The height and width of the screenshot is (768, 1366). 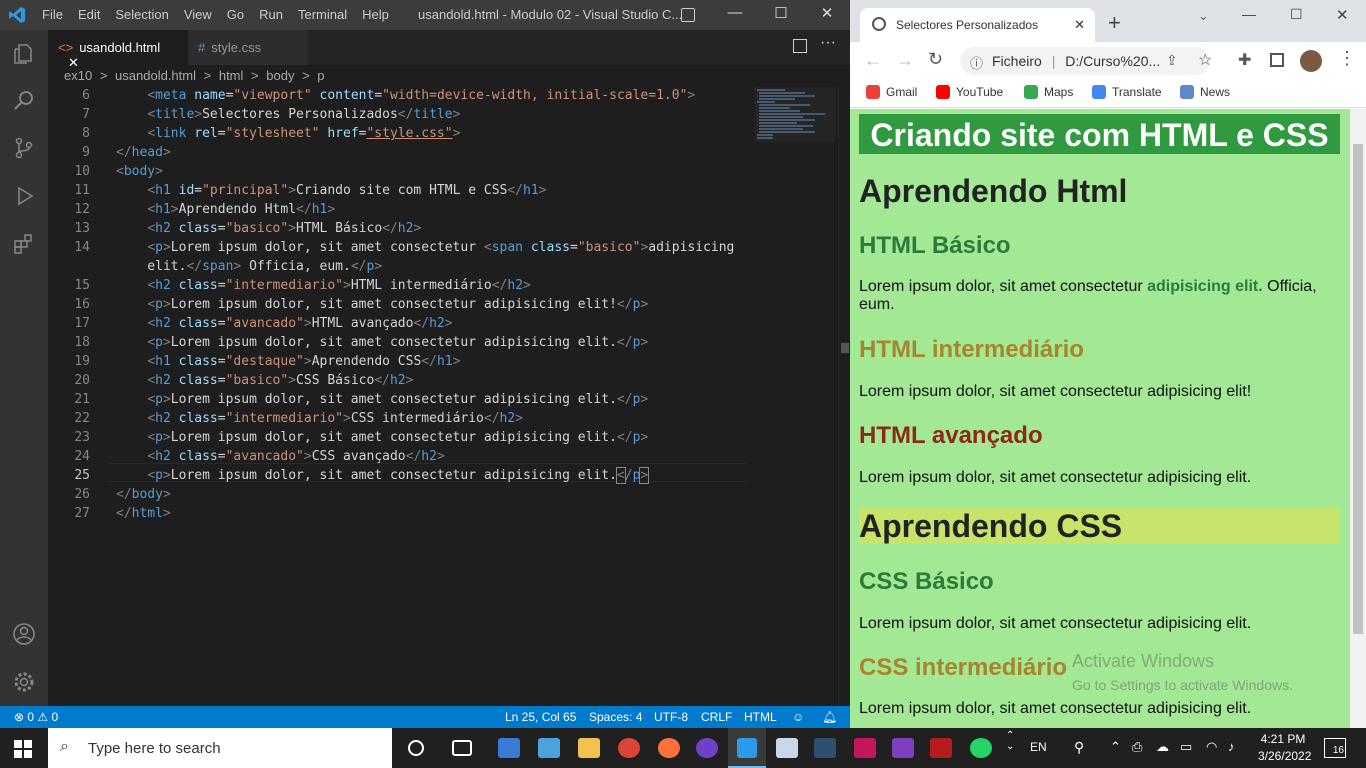 What do you see at coordinates (1186, 747) in the screenshot?
I see `battery-icon: ▭` at bounding box center [1186, 747].